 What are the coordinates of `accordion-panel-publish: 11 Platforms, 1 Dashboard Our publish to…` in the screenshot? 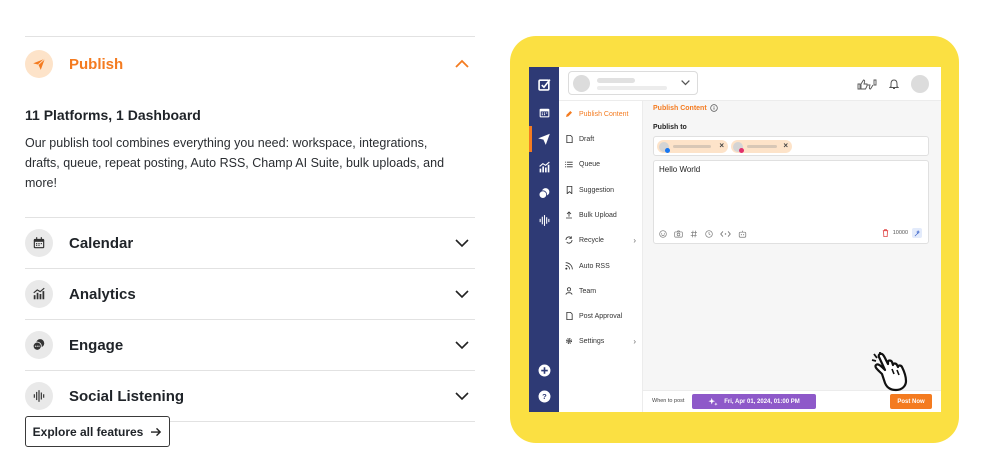 It's located at (250, 154).